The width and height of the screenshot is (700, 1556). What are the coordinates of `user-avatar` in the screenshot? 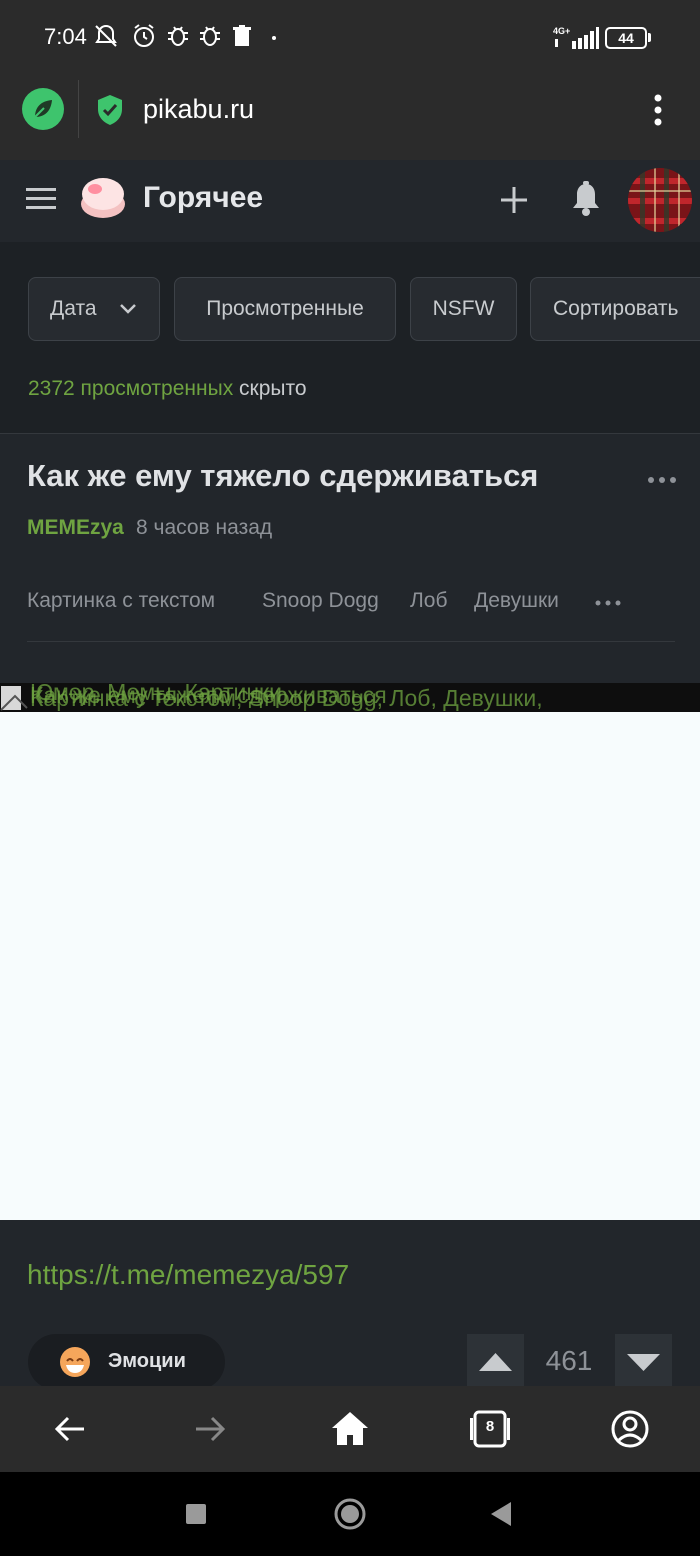 It's located at (660, 200).